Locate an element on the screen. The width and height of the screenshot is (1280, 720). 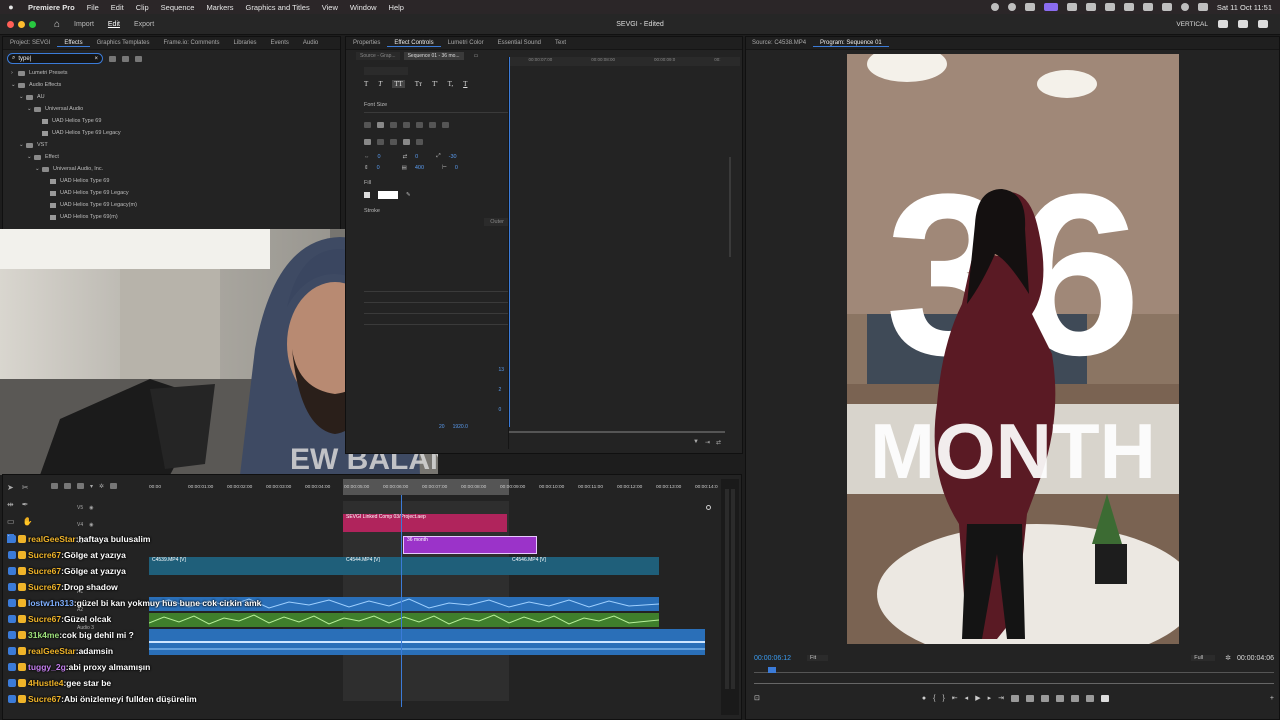
stroke-type-dropdown: Outer is located at coordinates (497, 221).